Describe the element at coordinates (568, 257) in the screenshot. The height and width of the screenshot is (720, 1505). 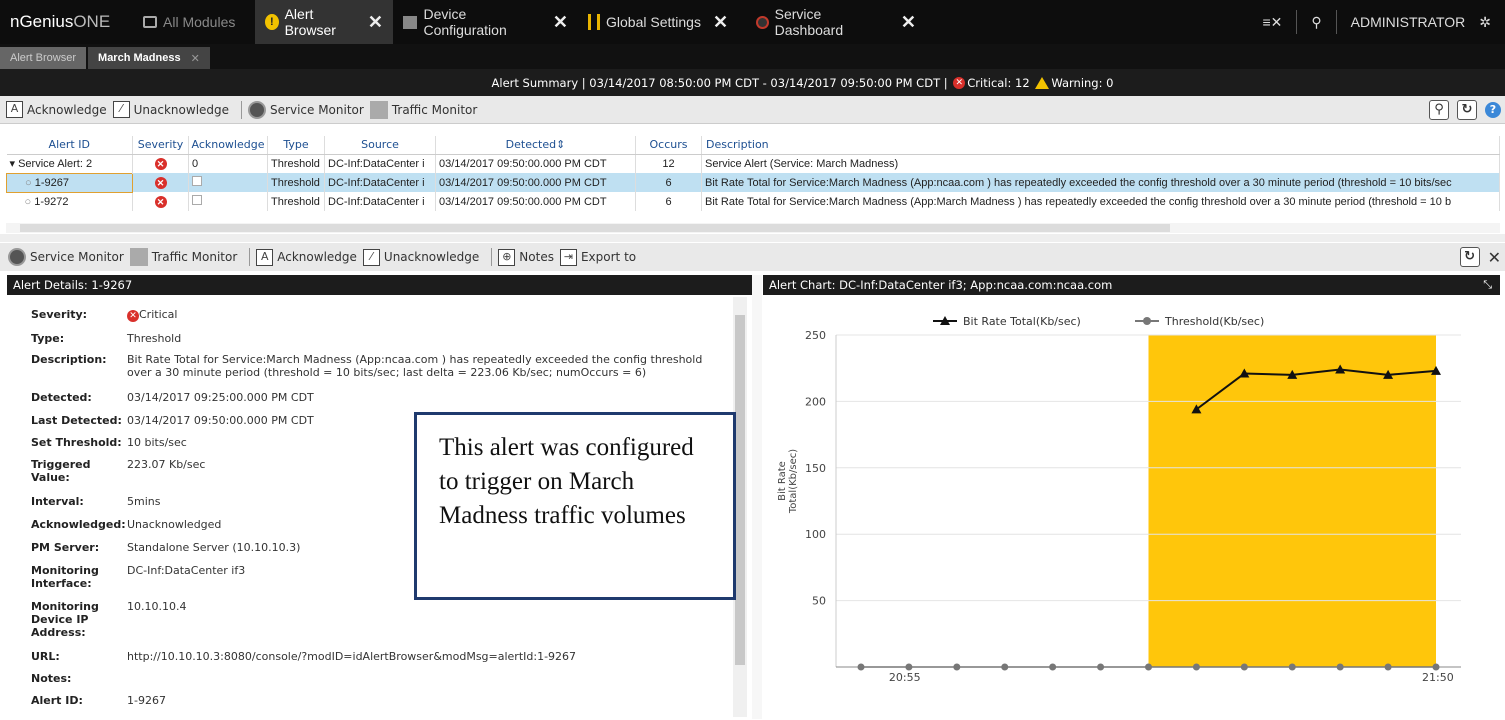
I see `export-icon: ⇥` at that location.